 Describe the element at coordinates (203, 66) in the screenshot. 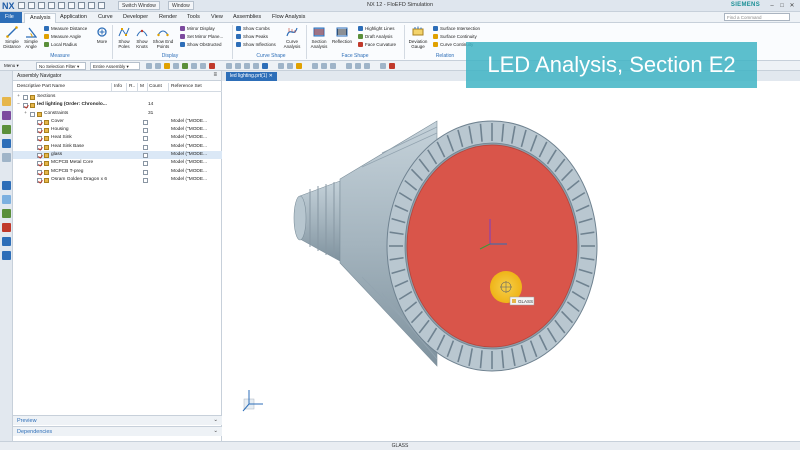

I see `midpoint-icon` at that location.